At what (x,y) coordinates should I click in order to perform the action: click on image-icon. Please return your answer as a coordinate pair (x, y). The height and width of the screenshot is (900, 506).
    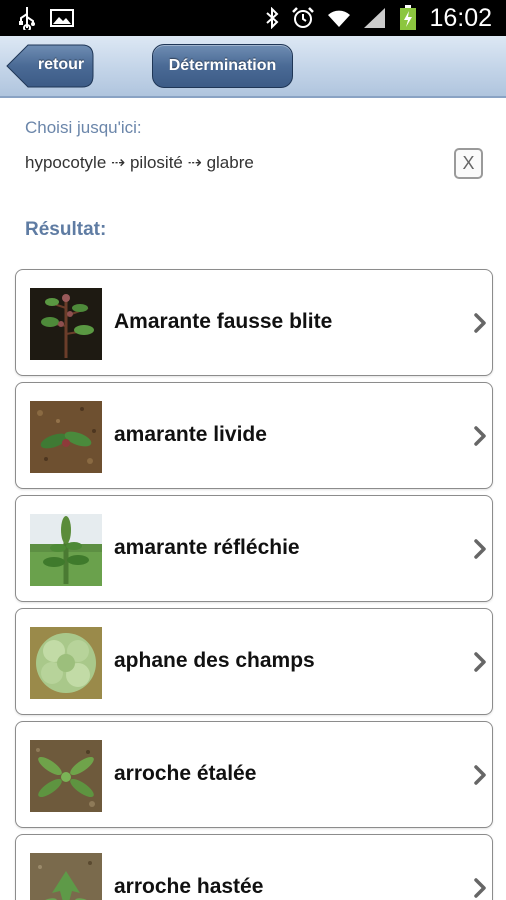
    Looking at the image, I should click on (62, 18).